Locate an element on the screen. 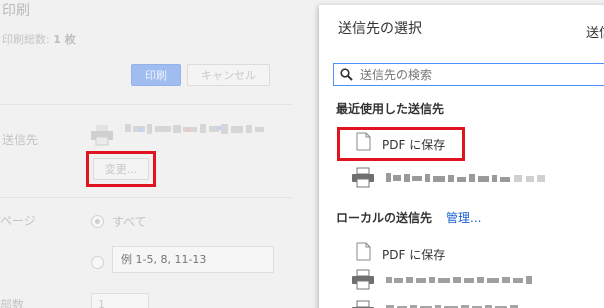 The width and height of the screenshot is (604, 308). search-icon is located at coordinates (346, 74).